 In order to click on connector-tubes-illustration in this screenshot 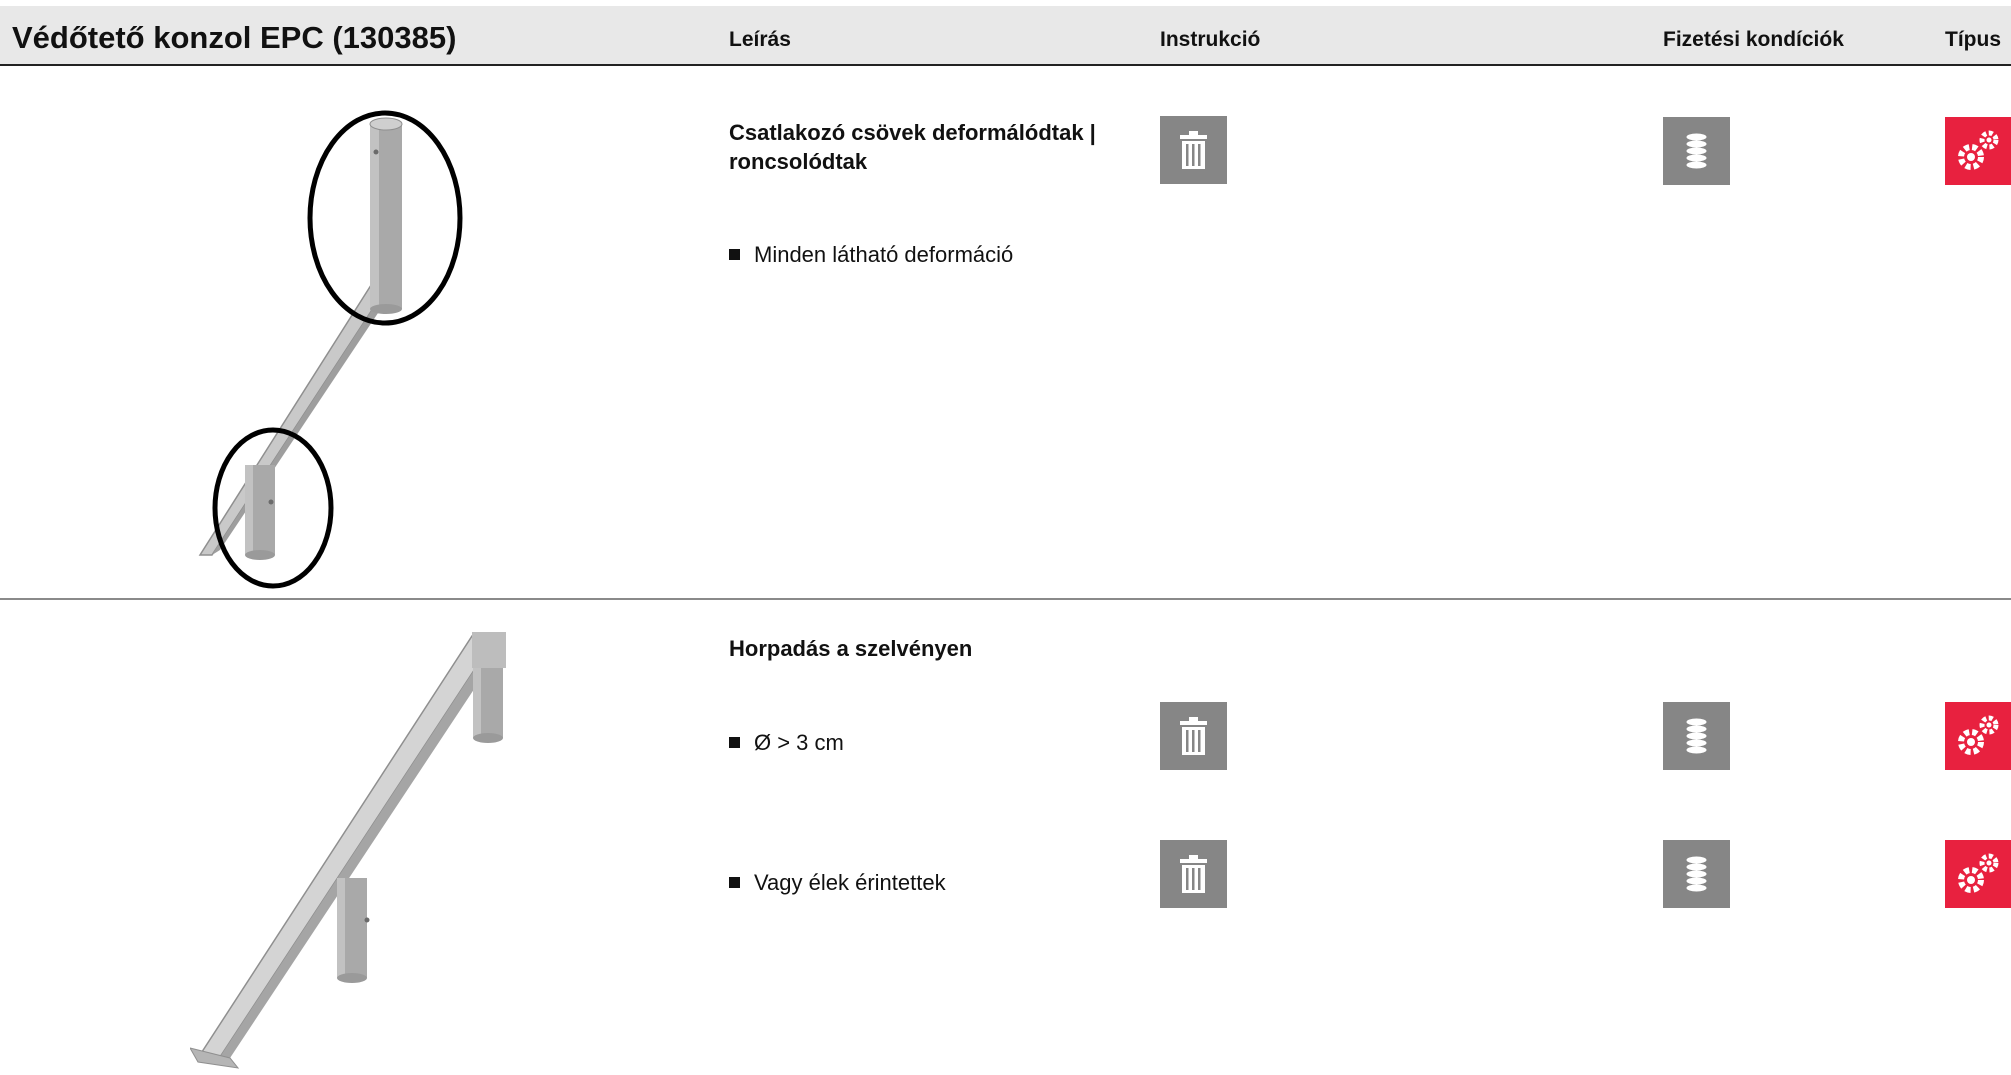, I will do `click(330, 349)`.